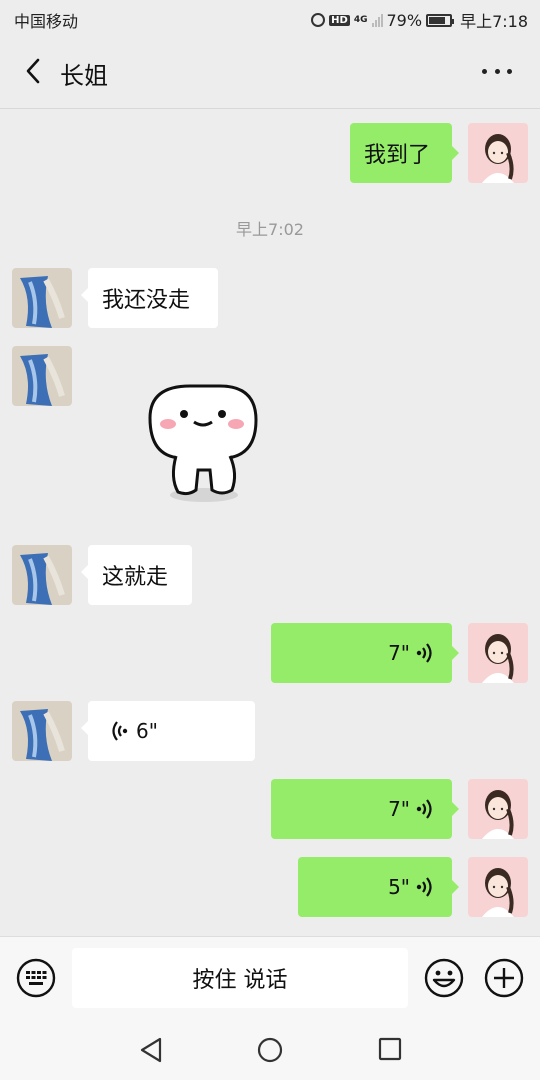 The width and height of the screenshot is (540, 1080). I want to click on keyboard-icon, so click(36, 978).